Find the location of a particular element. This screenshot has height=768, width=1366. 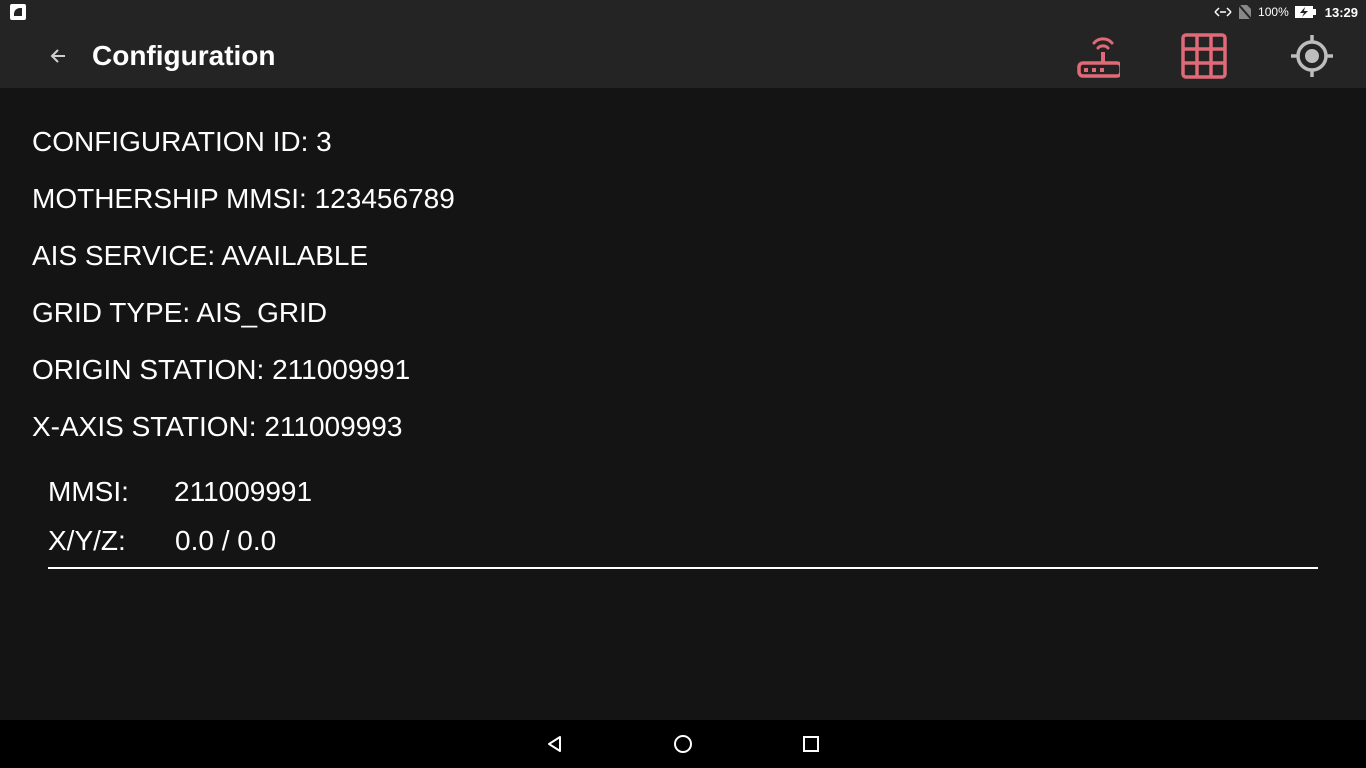

status-bar: 100% 13:29 is located at coordinates (683, 12).